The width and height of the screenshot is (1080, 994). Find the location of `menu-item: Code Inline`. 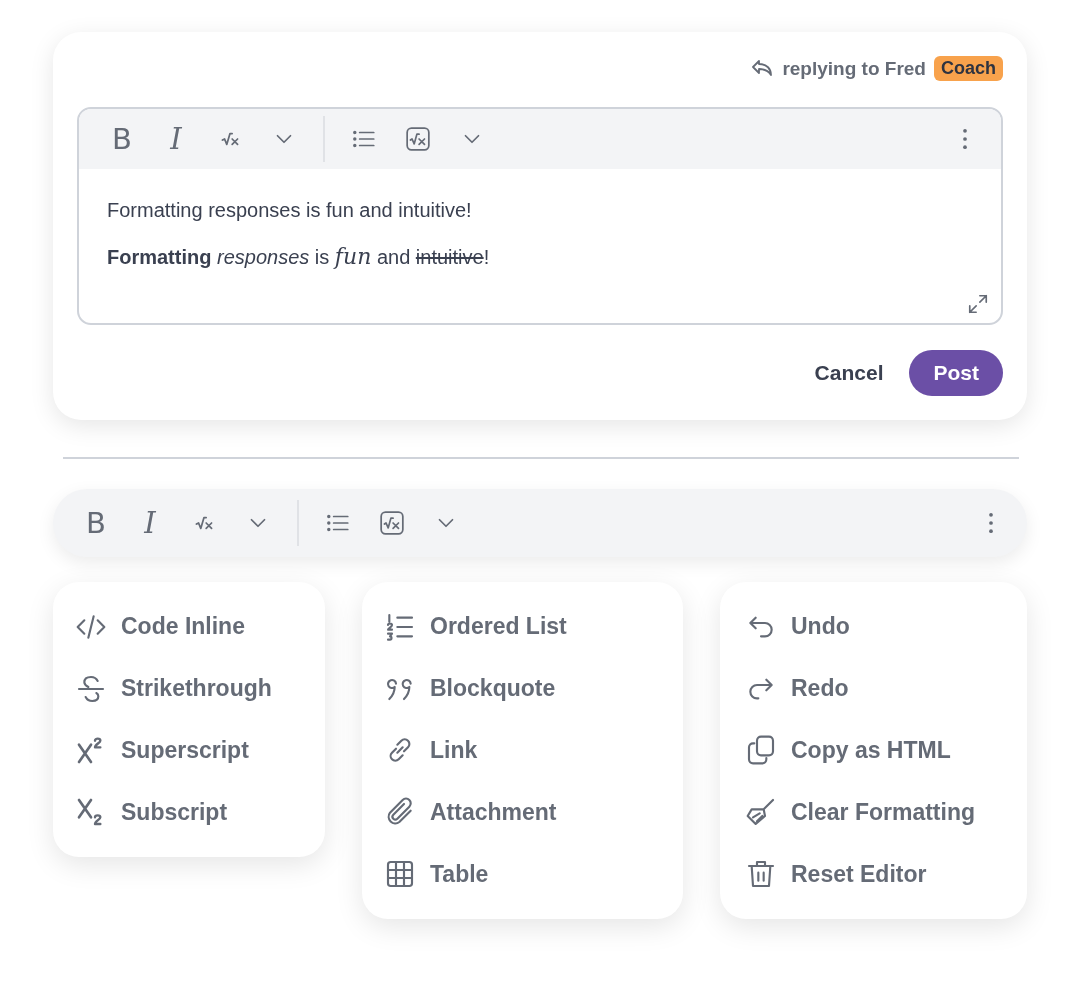

menu-item: Code Inline is located at coordinates (200, 627).